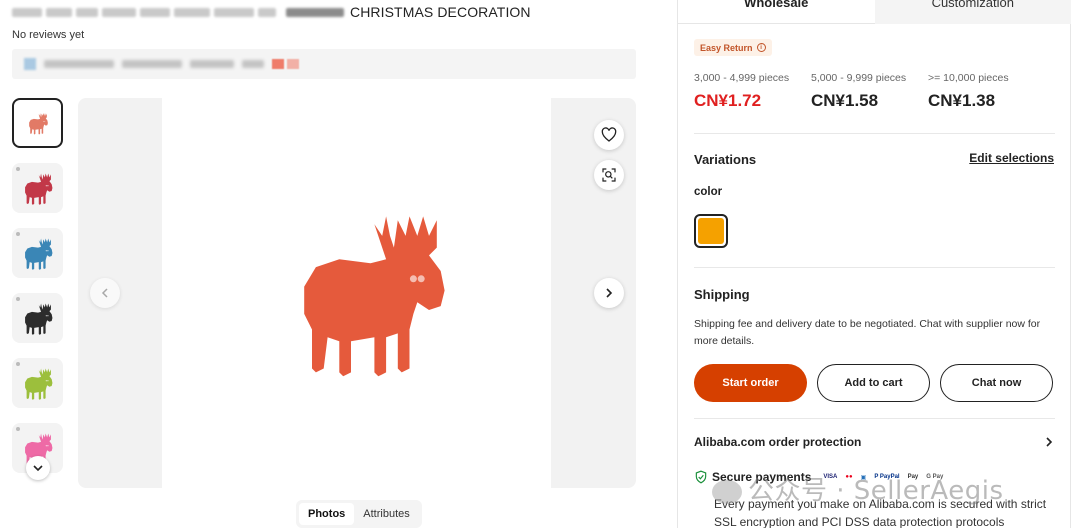 This screenshot has width=1080, height=528. I want to click on image-search-button, so click(609, 175).